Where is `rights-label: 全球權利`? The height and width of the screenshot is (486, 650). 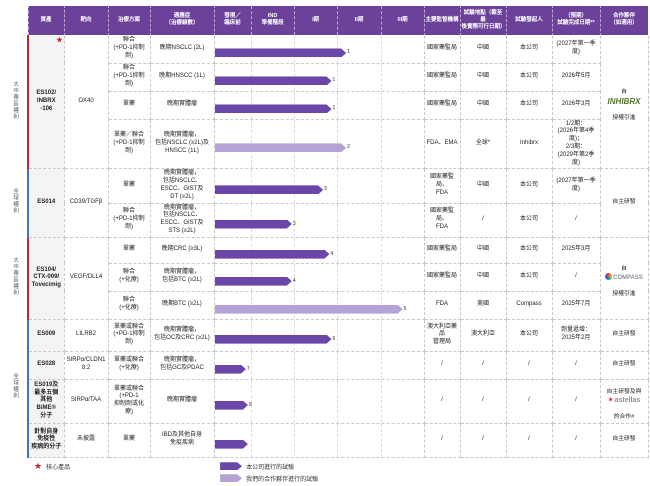 rights-label: 全球權利 is located at coordinates (15, 201).